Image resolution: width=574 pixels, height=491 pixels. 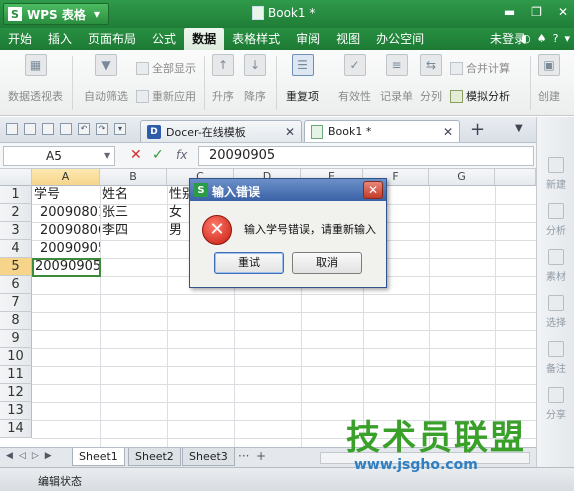 I want to click on row-header-4: 4, so click(x=16, y=249).